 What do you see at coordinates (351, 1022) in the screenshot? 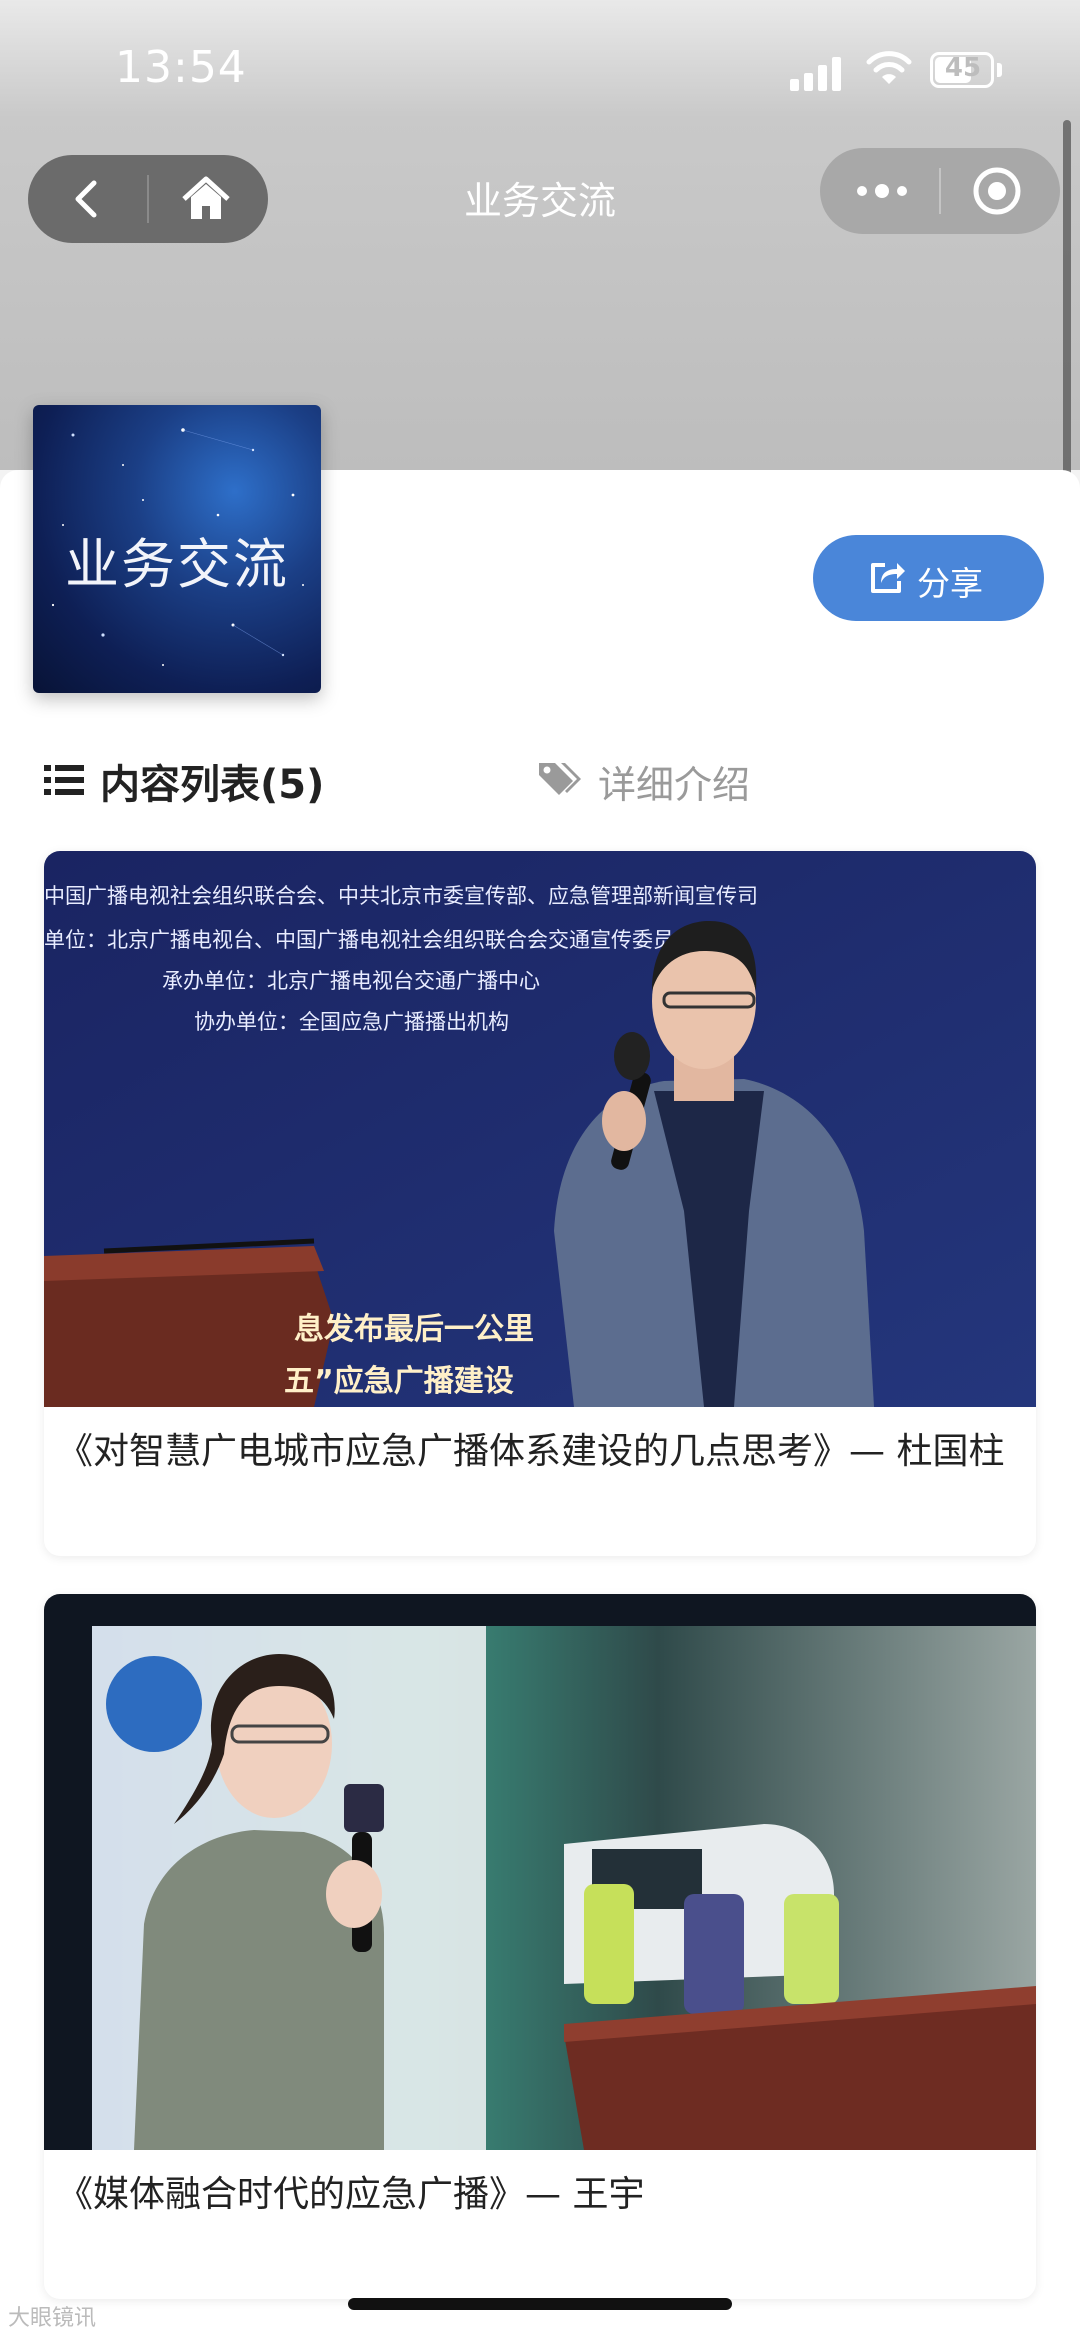
I see `photo-line-4: 协办单位：全国应急广播播出机构` at bounding box center [351, 1022].